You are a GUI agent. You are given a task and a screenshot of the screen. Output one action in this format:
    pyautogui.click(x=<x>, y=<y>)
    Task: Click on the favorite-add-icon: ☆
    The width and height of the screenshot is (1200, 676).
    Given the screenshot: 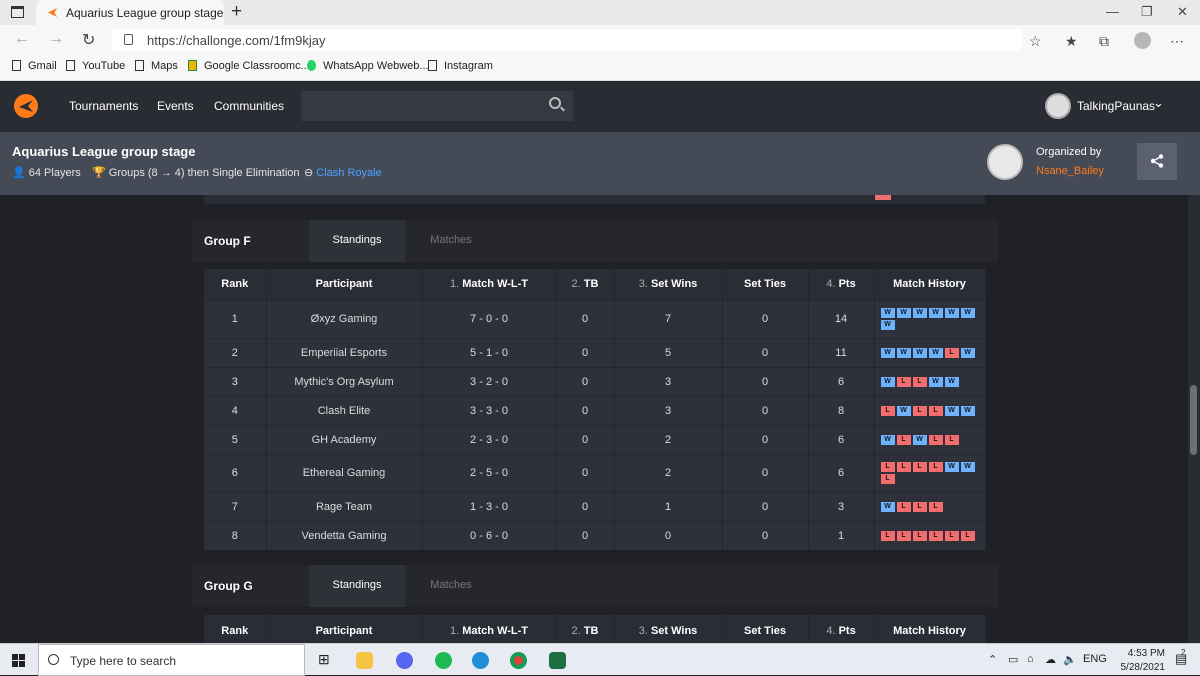 What is the action you would take?
    pyautogui.click(x=1035, y=41)
    